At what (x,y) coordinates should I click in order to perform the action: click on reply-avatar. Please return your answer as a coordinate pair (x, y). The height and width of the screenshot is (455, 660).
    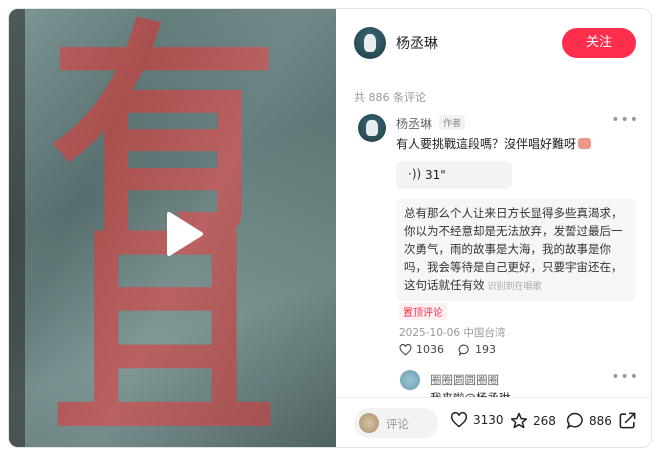
    Looking at the image, I should click on (410, 380).